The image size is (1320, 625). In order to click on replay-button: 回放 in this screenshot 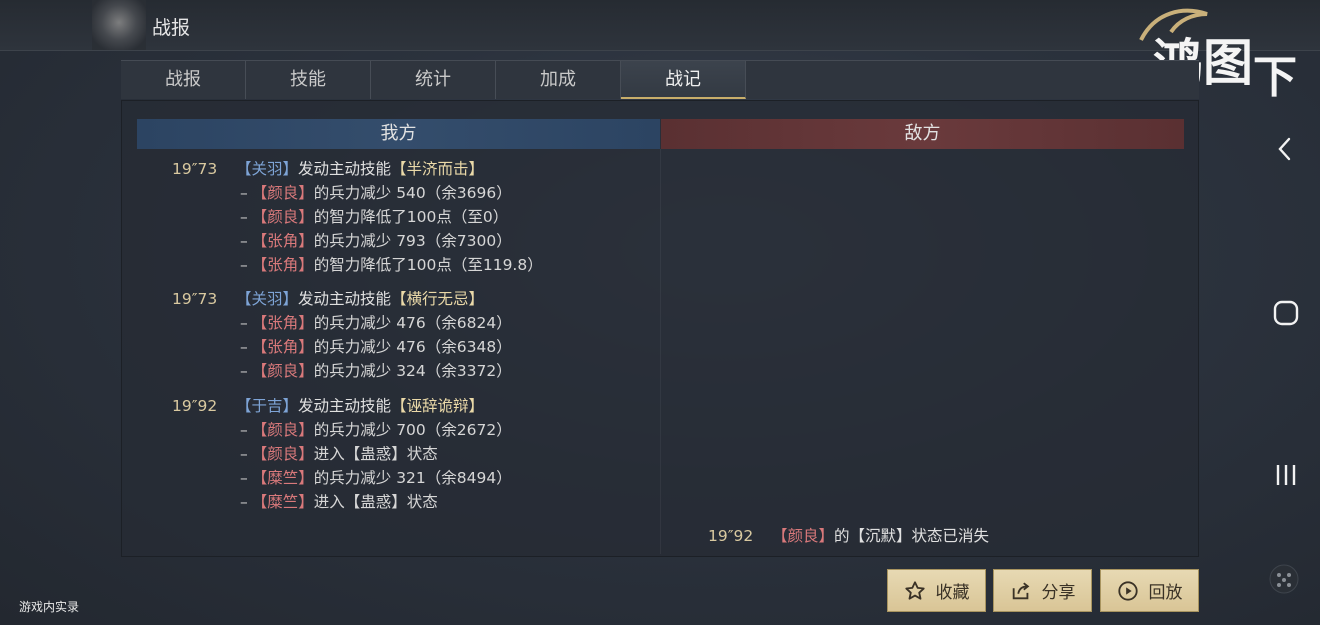, I will do `click(1149, 590)`.